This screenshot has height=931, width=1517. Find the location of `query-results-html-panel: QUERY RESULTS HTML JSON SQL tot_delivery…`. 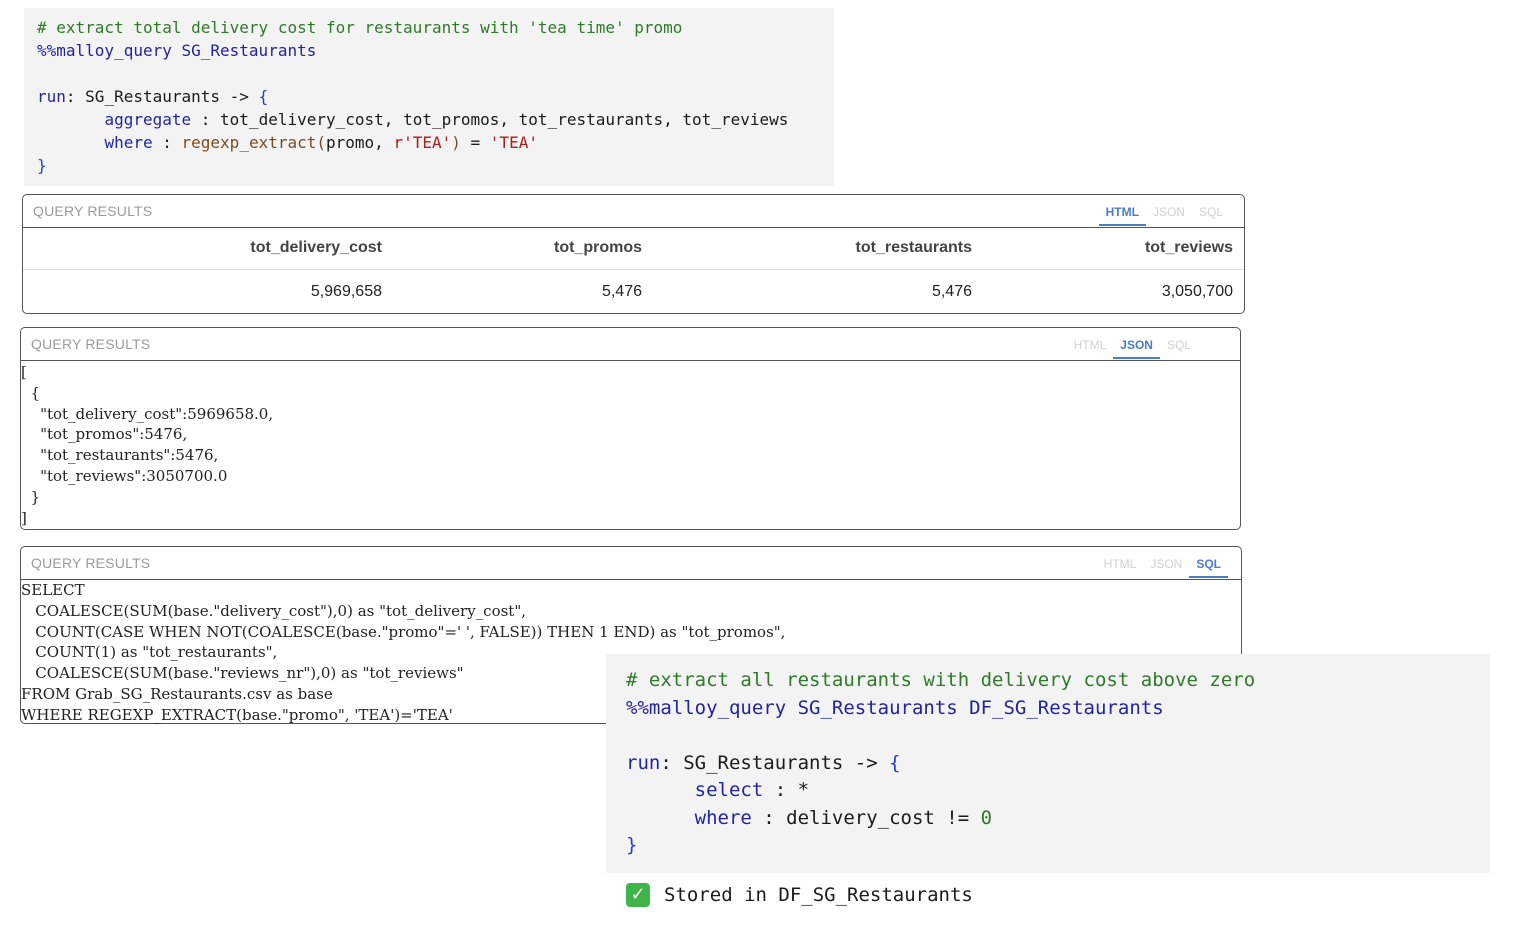

query-results-html-panel: QUERY RESULTS HTML JSON SQL tot_delivery… is located at coordinates (633, 254).